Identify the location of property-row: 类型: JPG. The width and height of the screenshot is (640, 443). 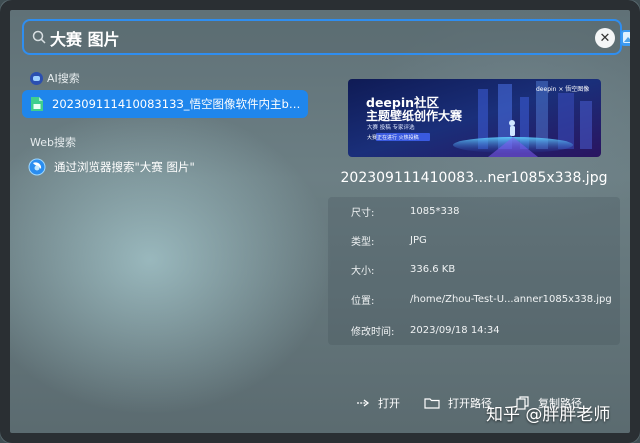
(474, 240).